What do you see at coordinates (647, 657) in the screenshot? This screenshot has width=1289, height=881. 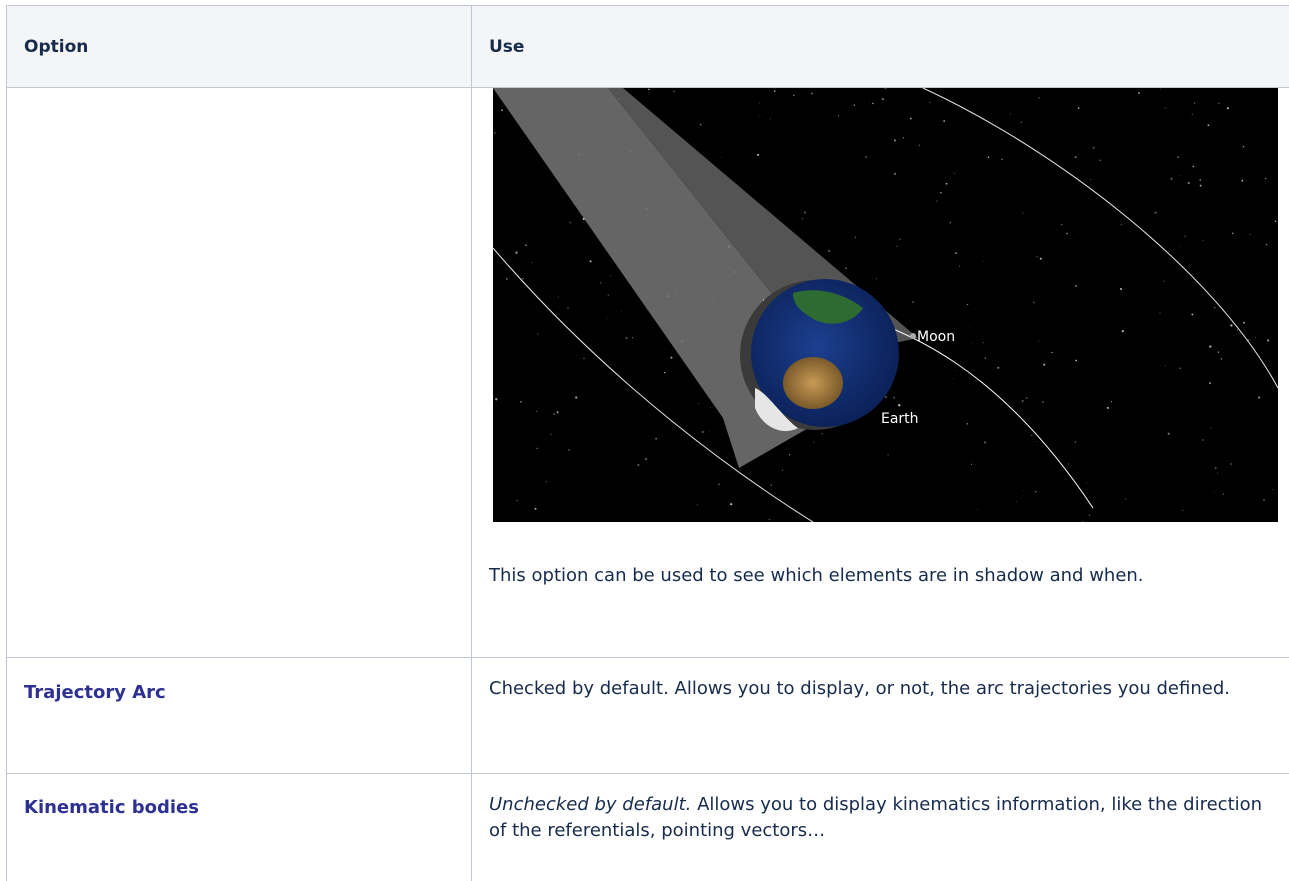 I see `row-divider` at bounding box center [647, 657].